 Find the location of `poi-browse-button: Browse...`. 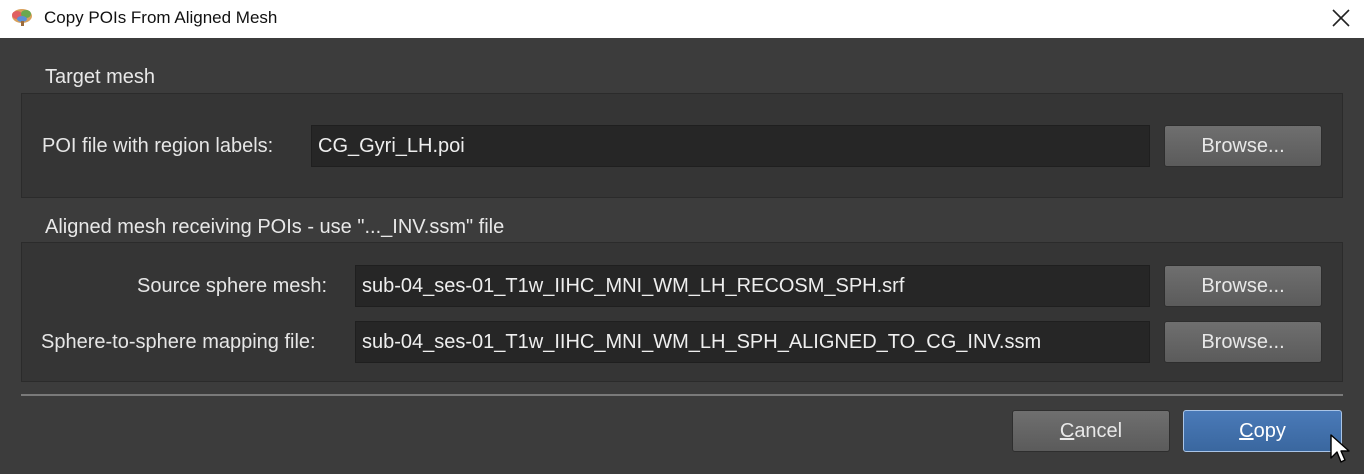

poi-browse-button: Browse... is located at coordinates (1243, 146).